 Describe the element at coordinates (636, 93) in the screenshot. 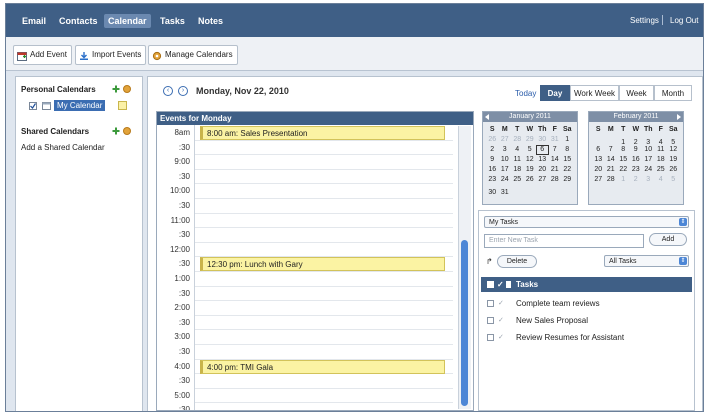

I see `view-week-tab: Week` at that location.